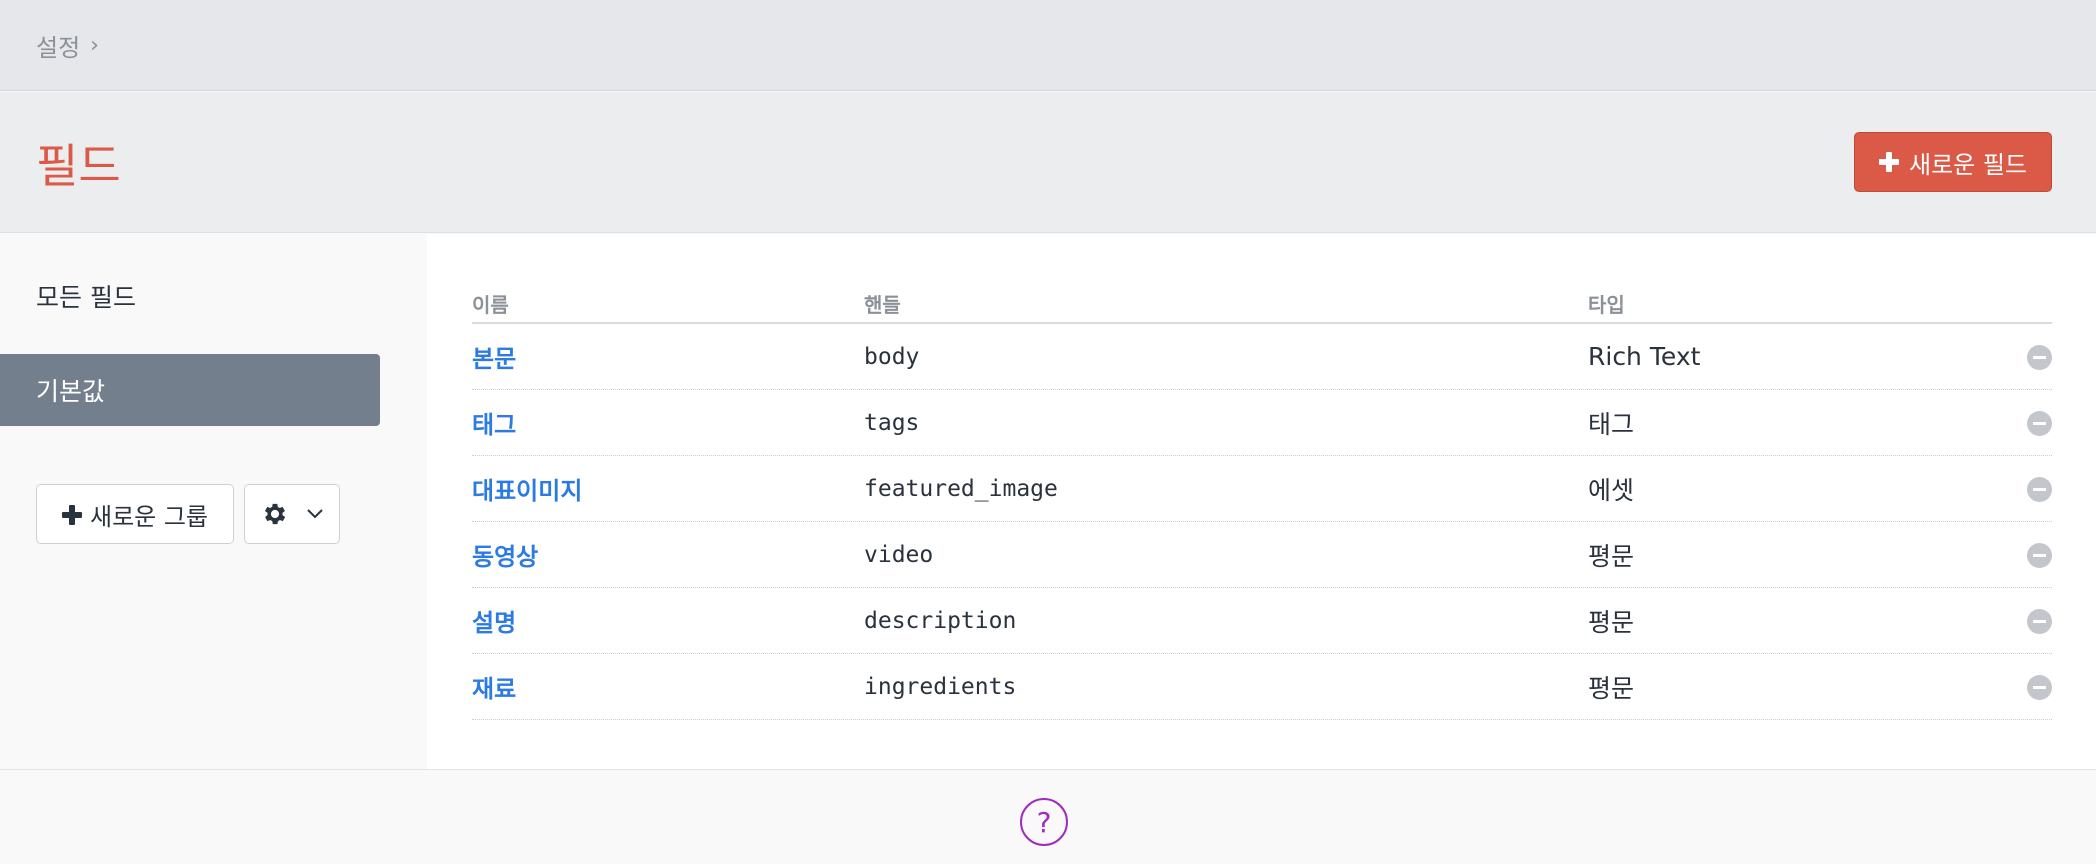  What do you see at coordinates (494, 425) in the screenshot?
I see `field-name-link: 태그` at bounding box center [494, 425].